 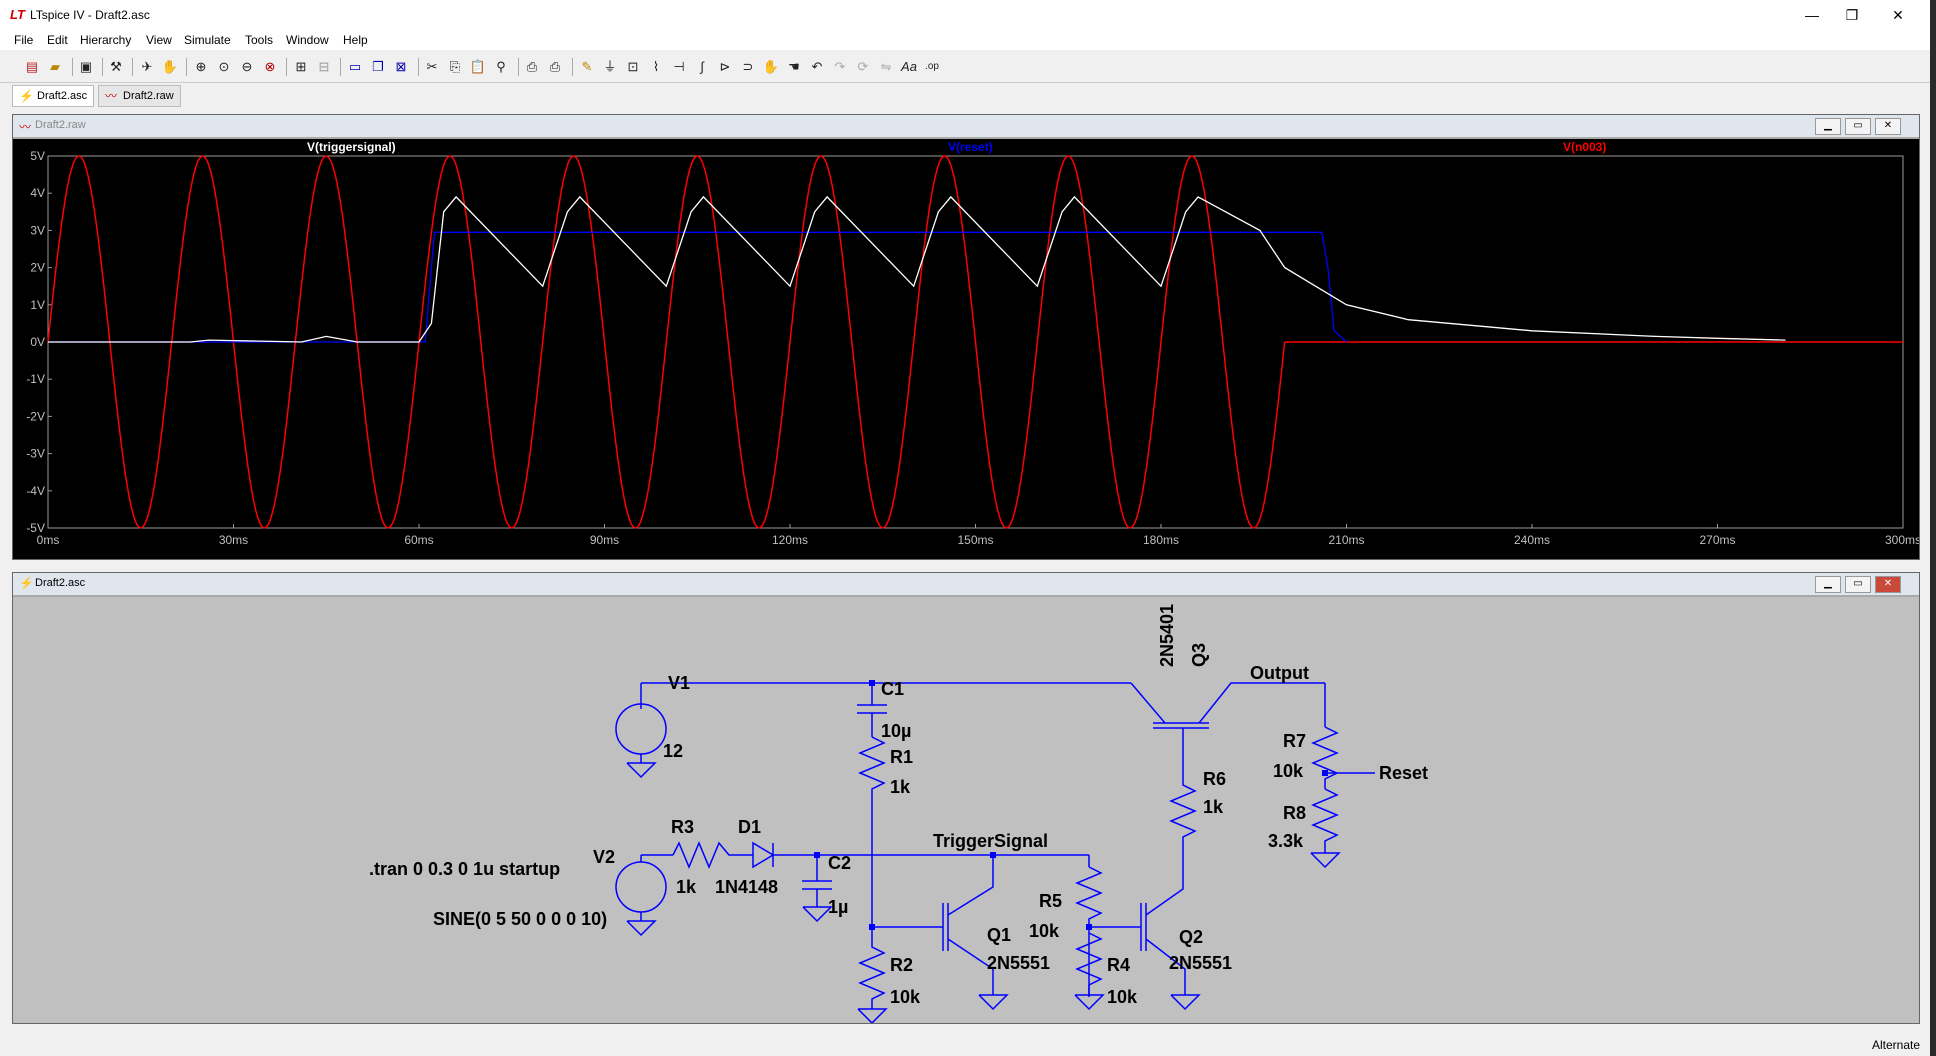 I want to click on copy-icon: ⎘, so click(x=455, y=67).